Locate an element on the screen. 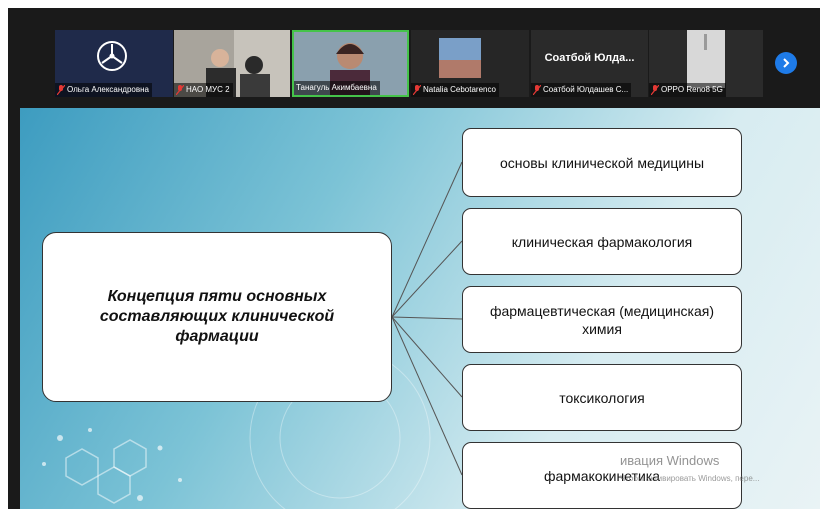 Image resolution: width=828 pixels, height=509 pixels. component-label: клиническая фармакология is located at coordinates (602, 241).